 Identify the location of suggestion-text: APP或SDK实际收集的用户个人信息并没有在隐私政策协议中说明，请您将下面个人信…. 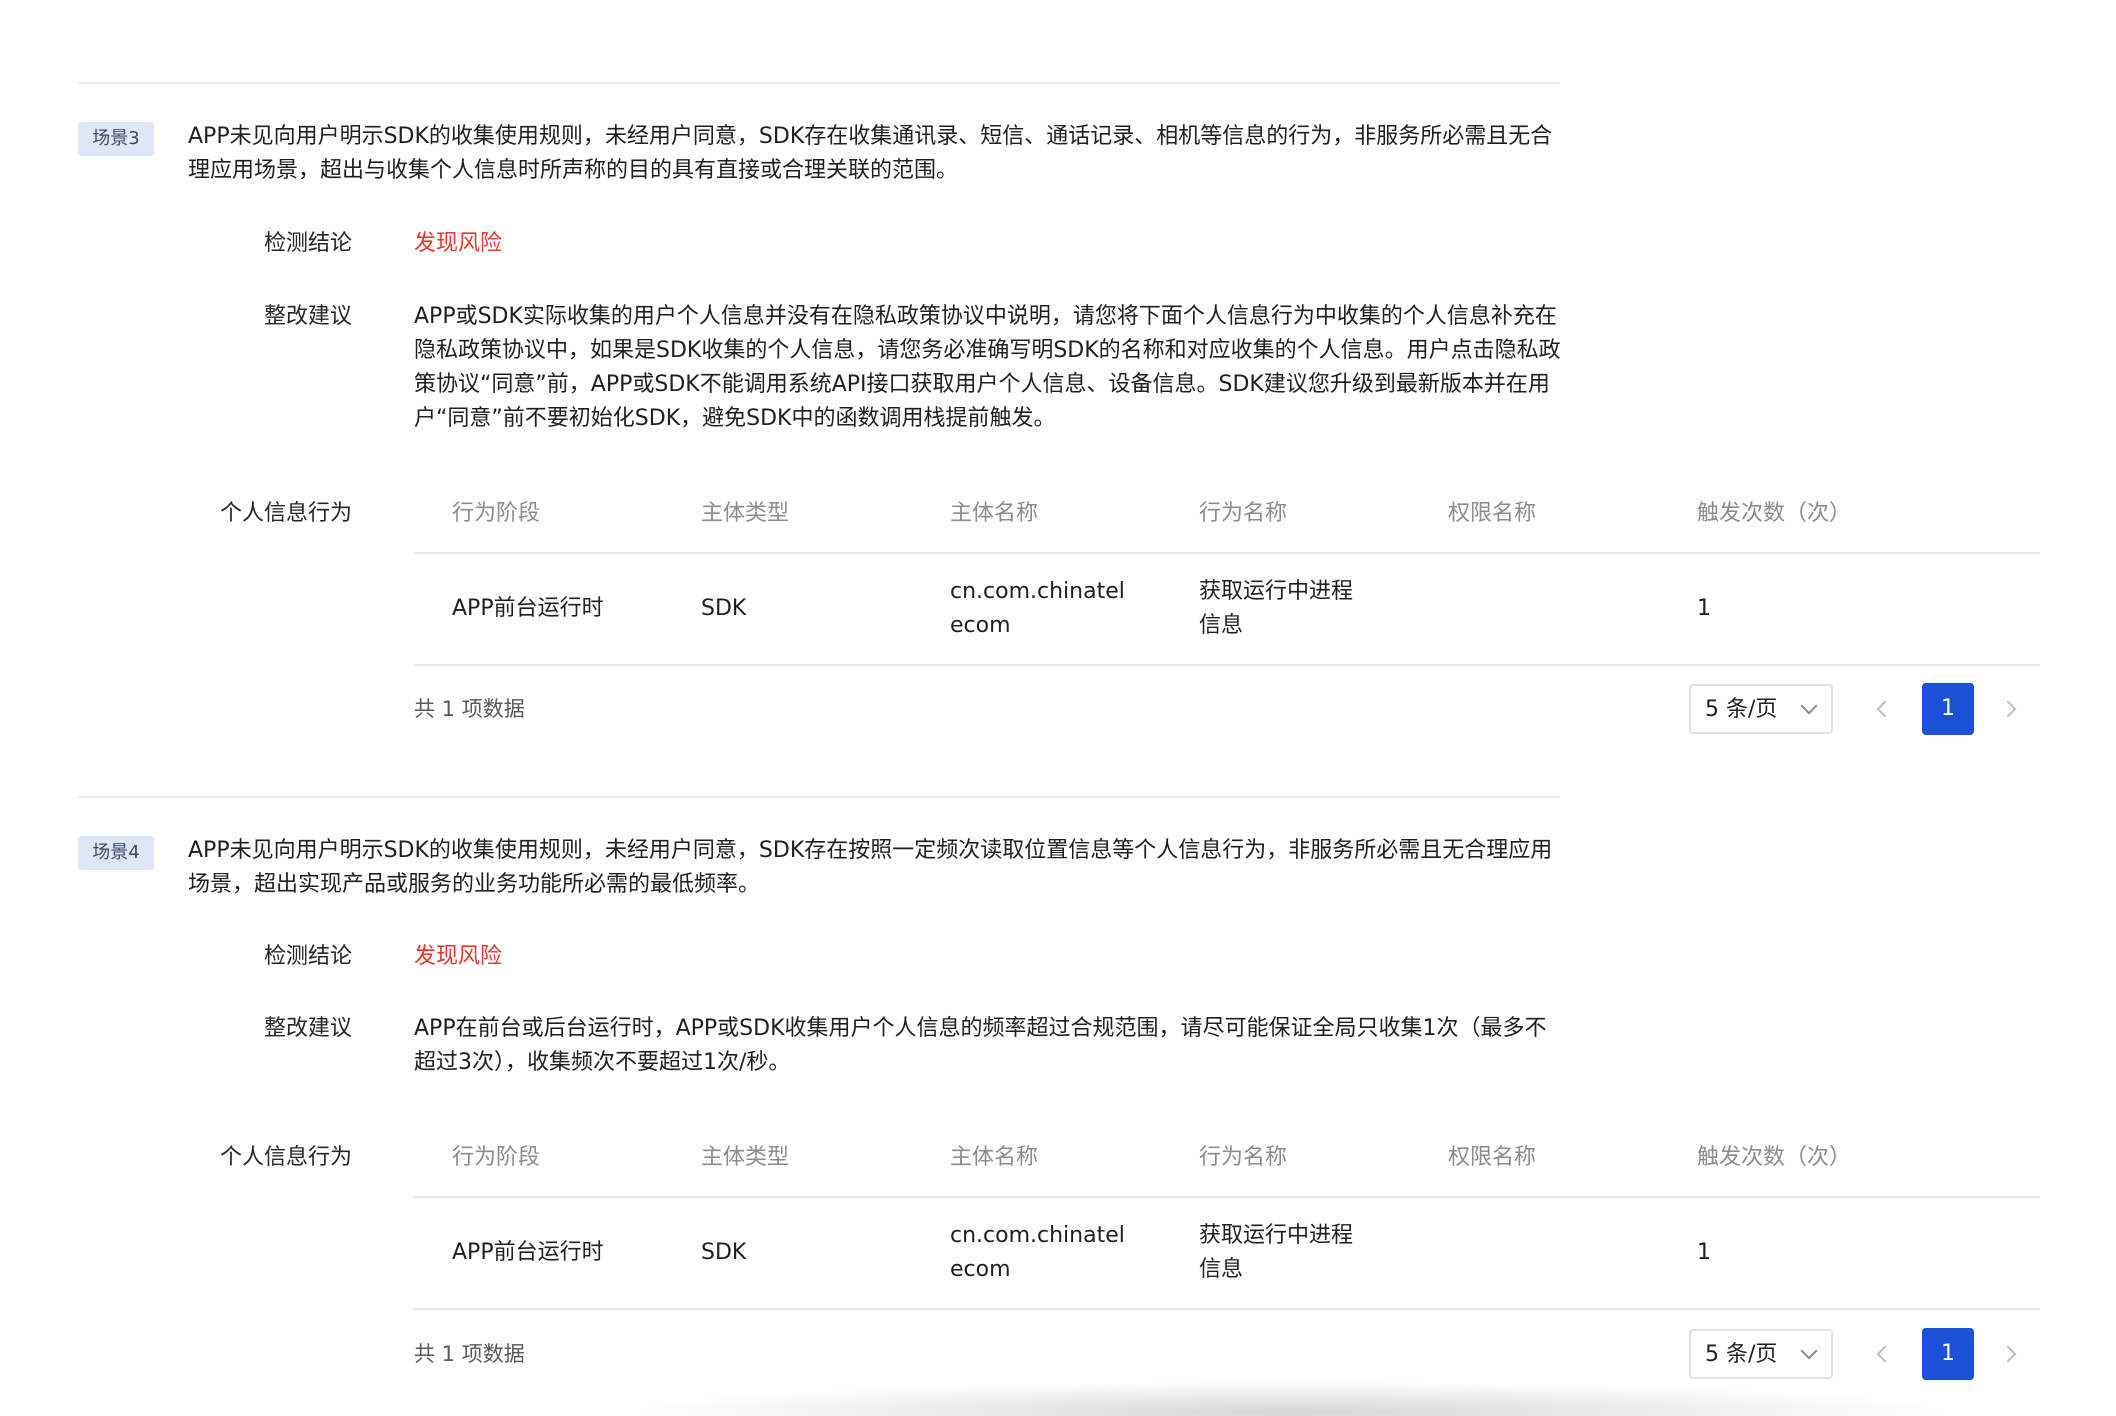
(987, 367).